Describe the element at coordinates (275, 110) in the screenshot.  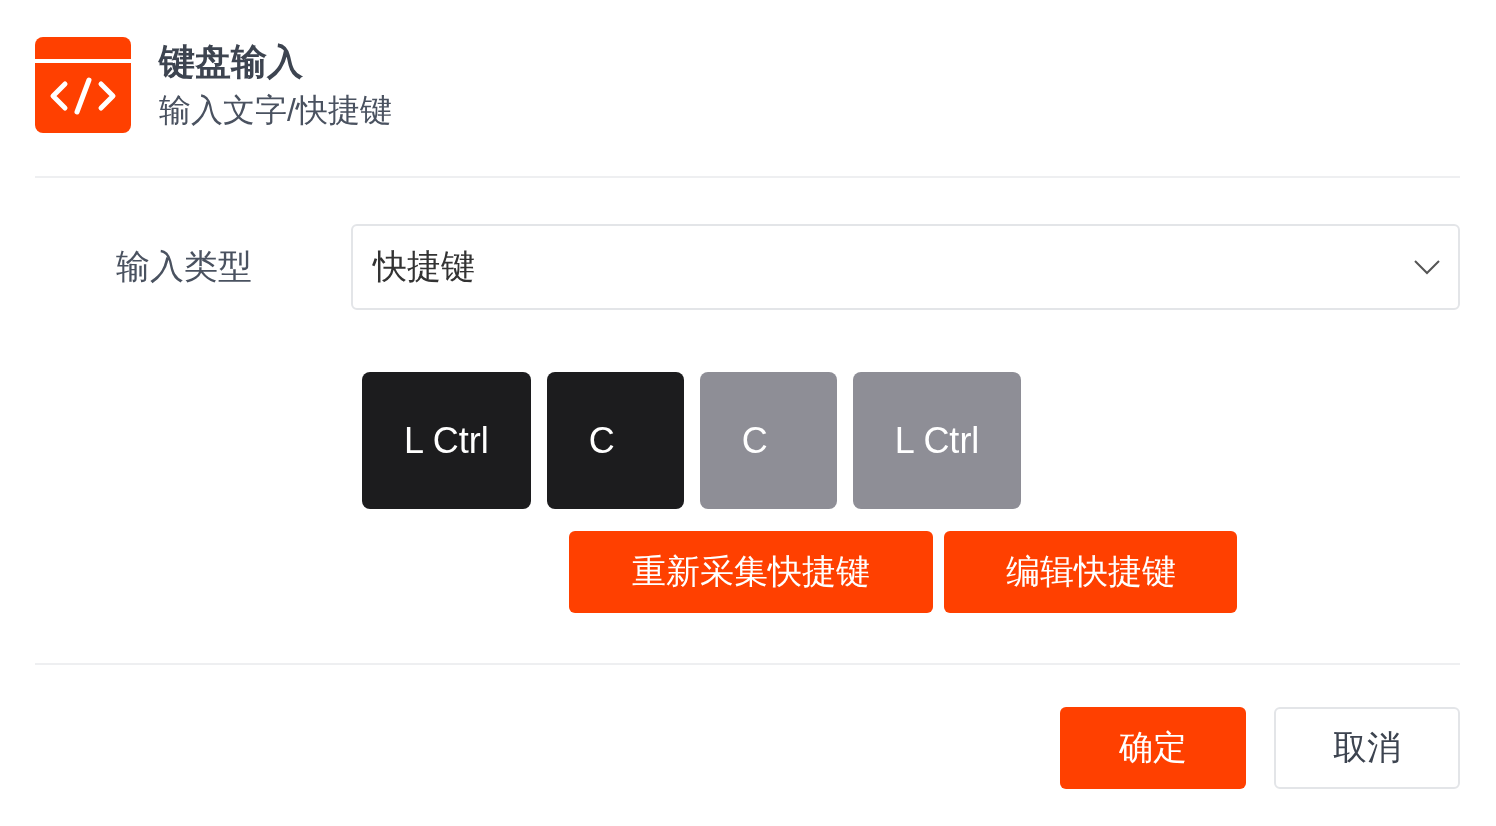
I see `dialog-subtitle: 输入文字/快捷键` at that location.